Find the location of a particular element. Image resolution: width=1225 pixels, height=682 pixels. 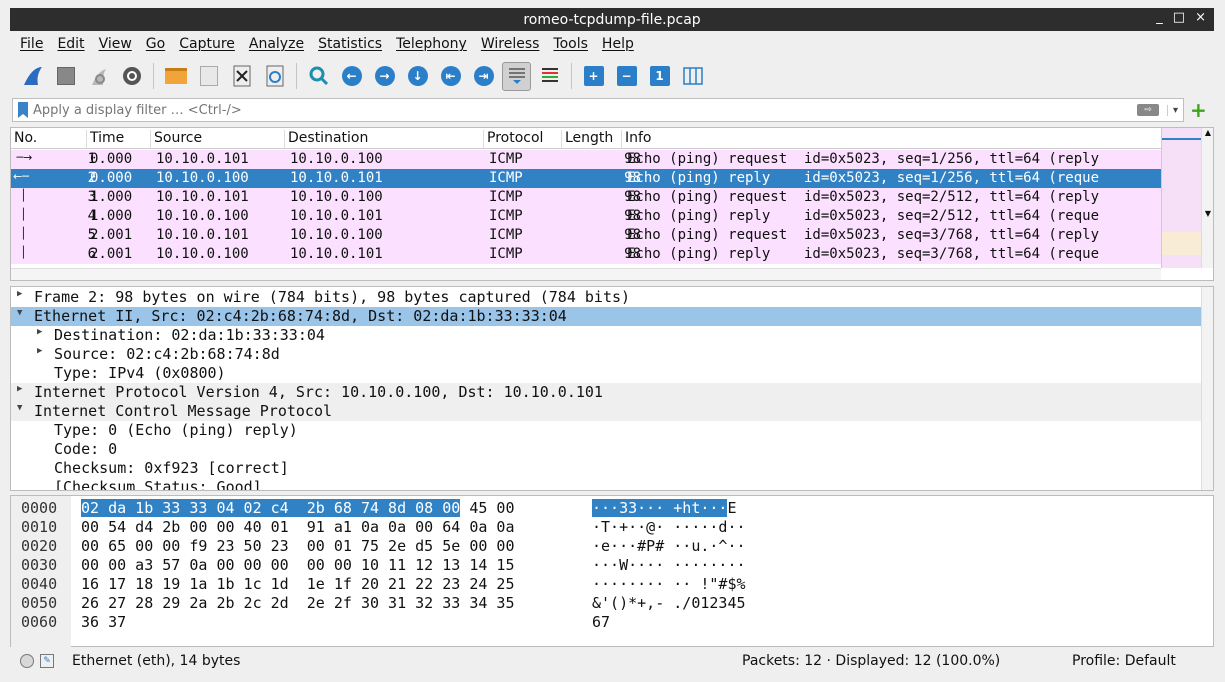

byte-ascii: &'()*+,- ./012345 is located at coordinates (669, 603).